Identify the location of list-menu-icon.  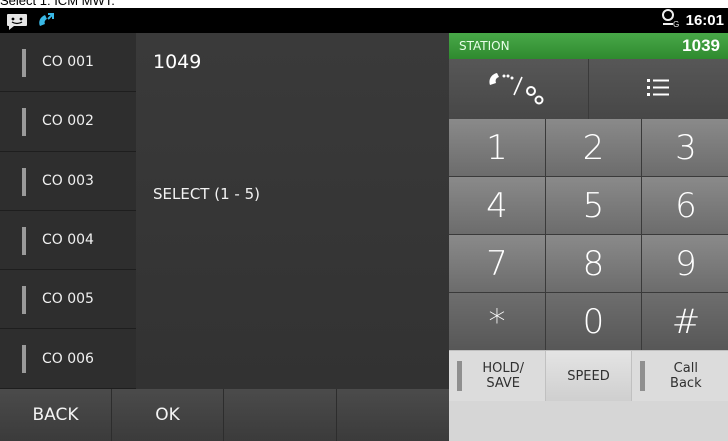
(659, 89).